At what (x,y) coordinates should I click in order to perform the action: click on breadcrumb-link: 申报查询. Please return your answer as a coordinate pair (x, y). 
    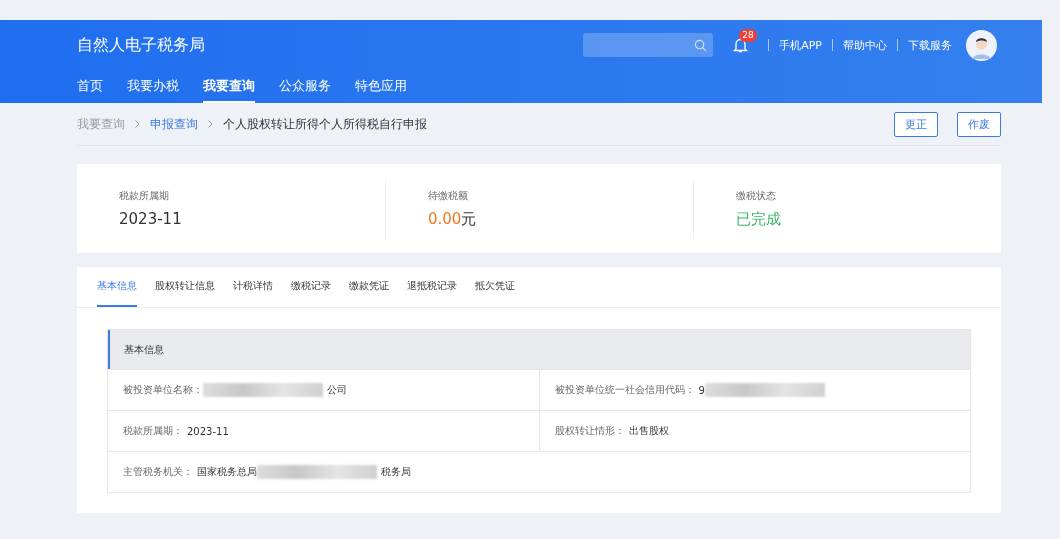
    Looking at the image, I should click on (174, 124).